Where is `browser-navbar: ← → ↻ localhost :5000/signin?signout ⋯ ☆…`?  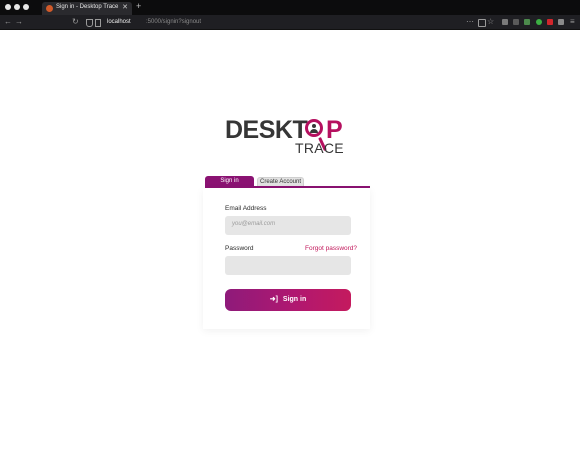
browser-navbar: ← → ↻ localhost :5000/signin?signout ⋯ ☆… is located at coordinates (290, 22).